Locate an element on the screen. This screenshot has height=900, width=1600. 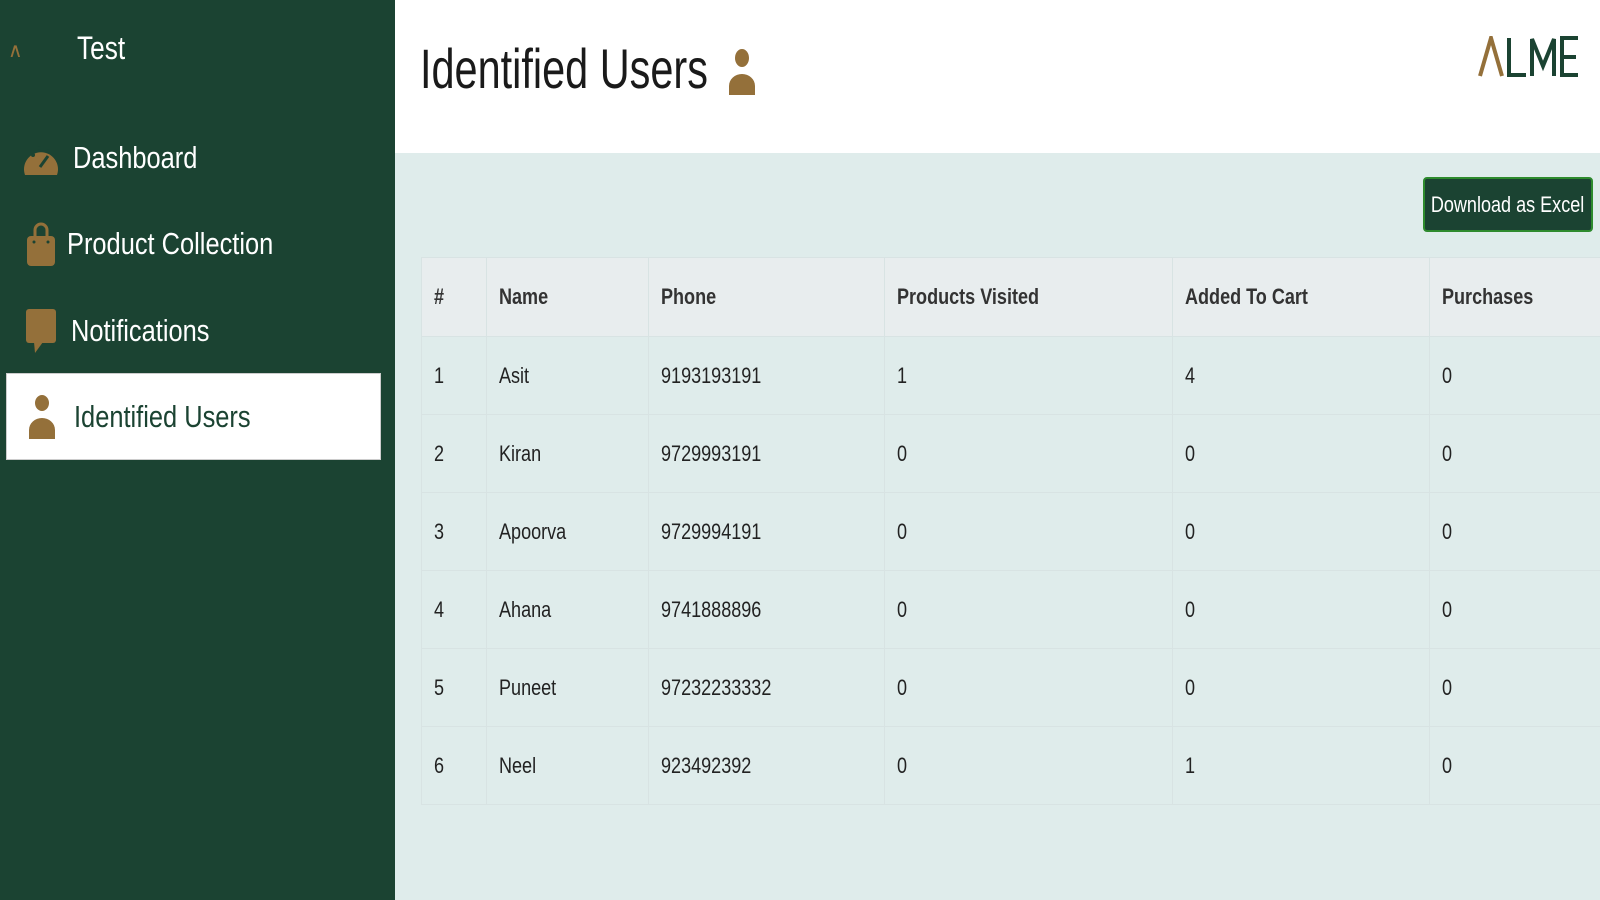
table-row: 5 Puneet 97232233332 0 0 0 is located at coordinates (1010, 687).